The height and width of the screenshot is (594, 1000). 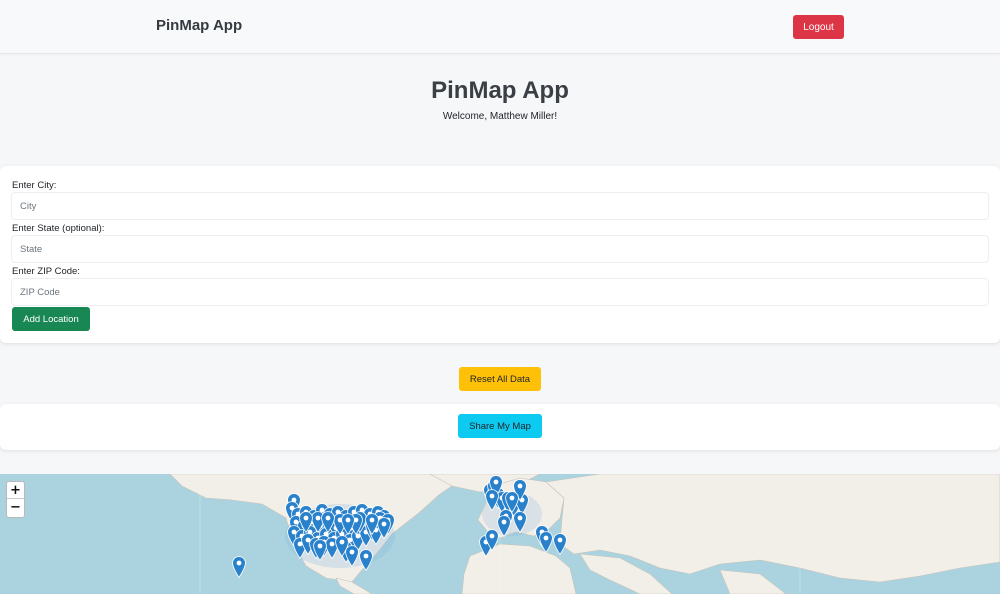 I want to click on zip-input, so click(x=500, y=292).